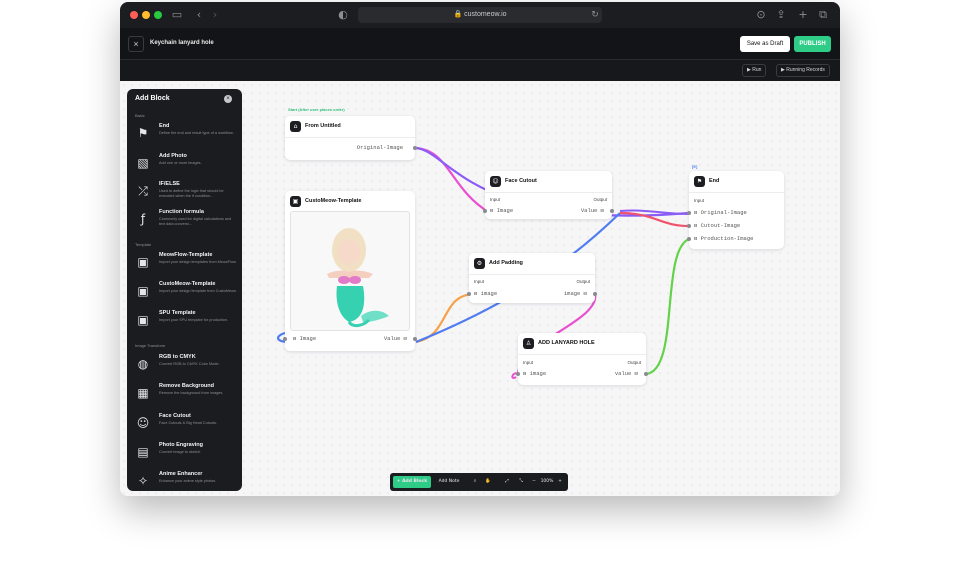 This screenshot has width=960, height=568. I want to click on block-title: CustoMeow-Template, so click(187, 284).